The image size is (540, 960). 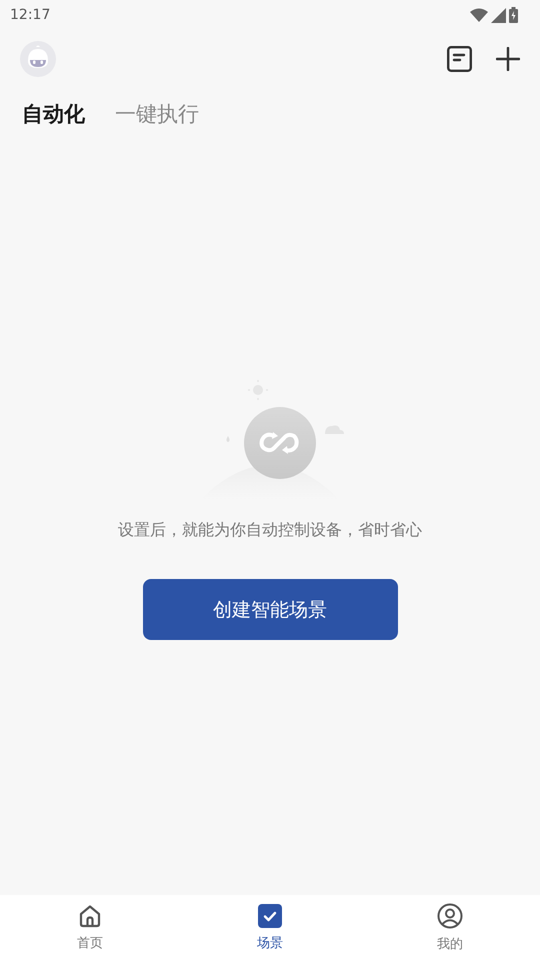 I want to click on nav-tab: 首页, so click(x=90, y=927).